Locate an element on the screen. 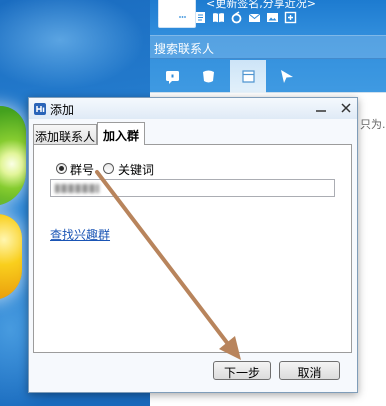  minimize-icon is located at coordinates (321, 108).